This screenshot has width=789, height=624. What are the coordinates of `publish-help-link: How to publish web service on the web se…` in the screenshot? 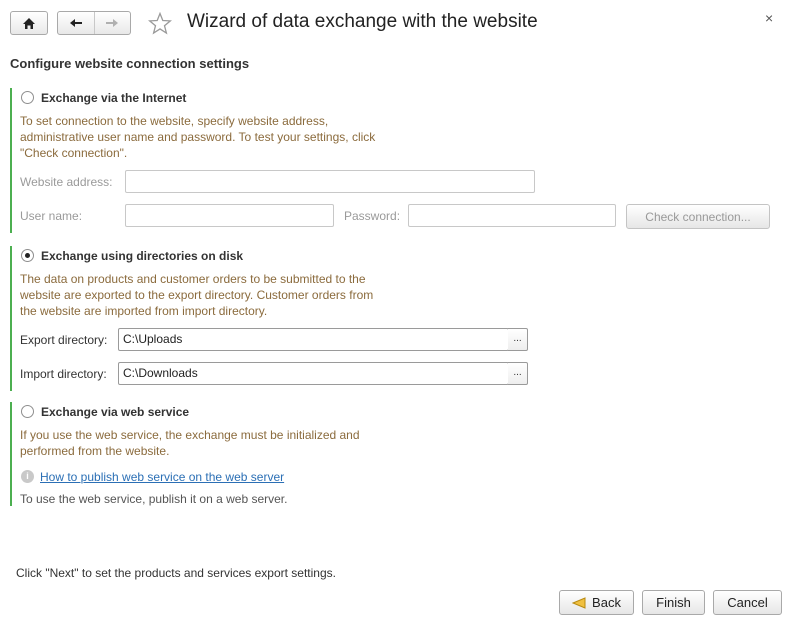 It's located at (162, 477).